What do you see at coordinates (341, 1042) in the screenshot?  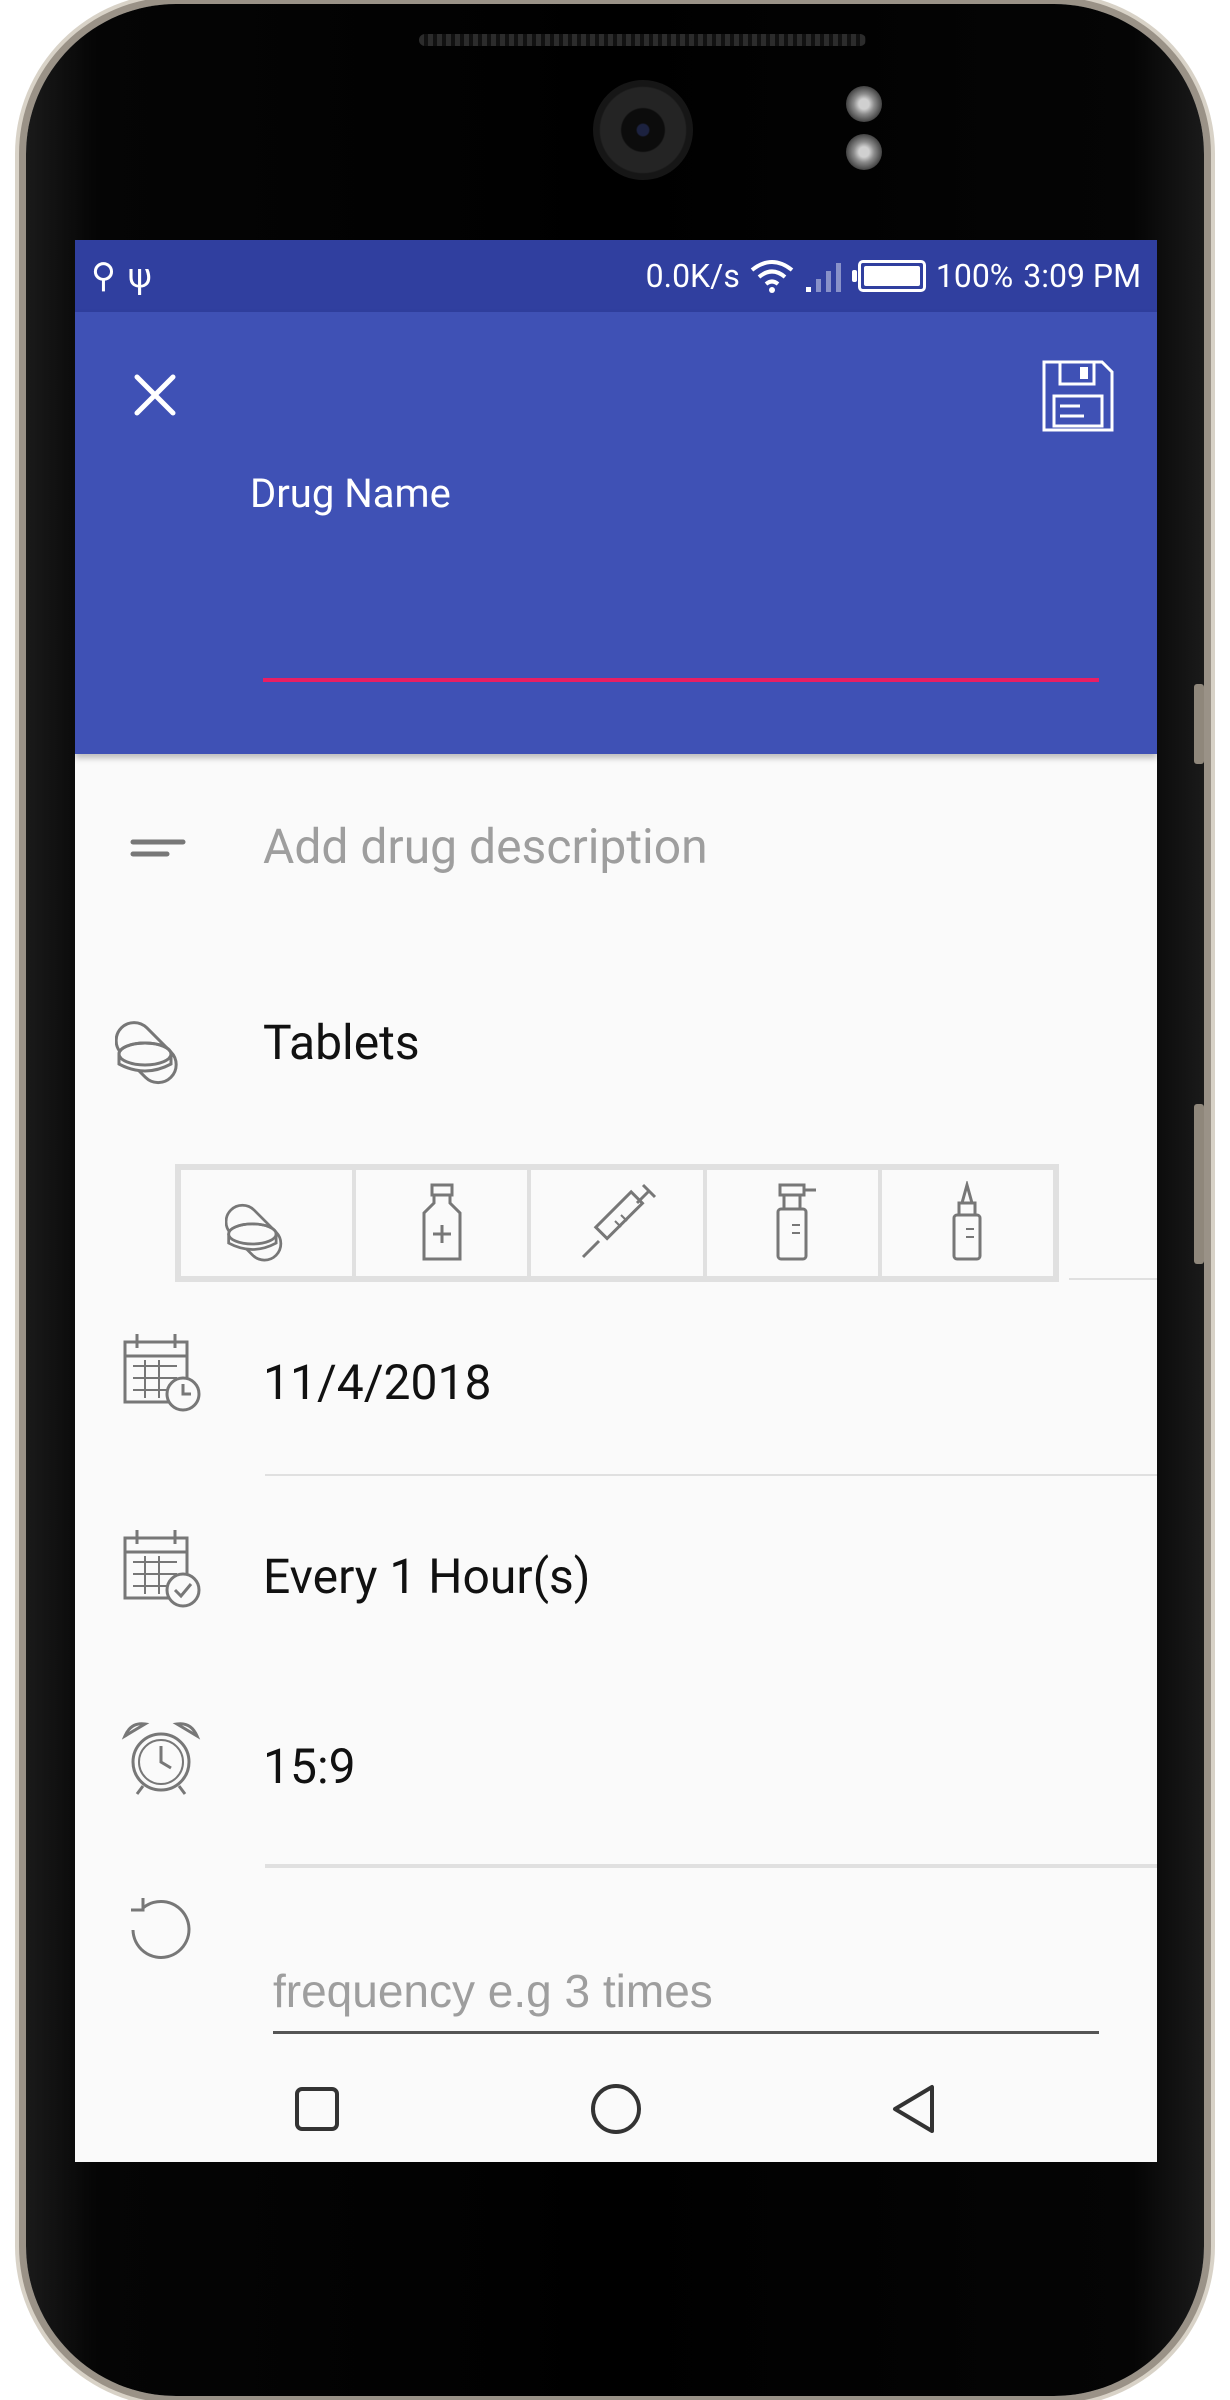 I see `drug-type-value: Tablets` at bounding box center [341, 1042].